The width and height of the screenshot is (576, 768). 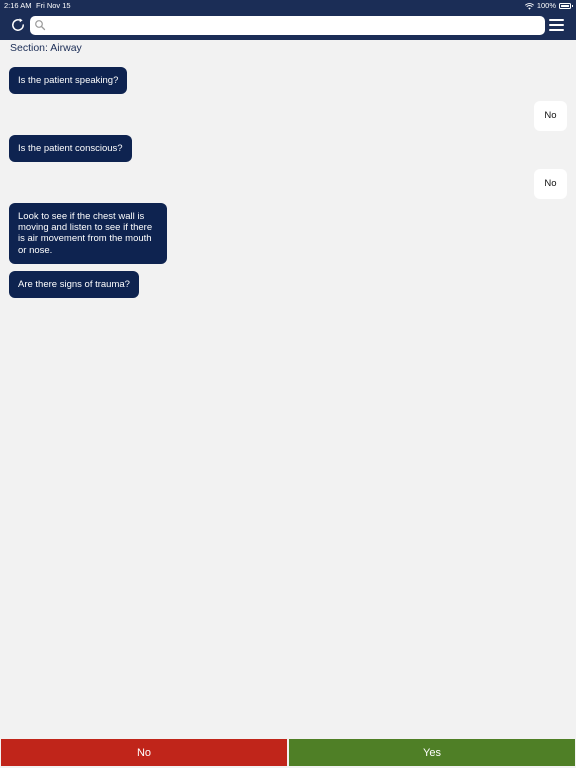 What do you see at coordinates (53, 5) in the screenshot?
I see `status-date: Fri Nov 15` at bounding box center [53, 5].